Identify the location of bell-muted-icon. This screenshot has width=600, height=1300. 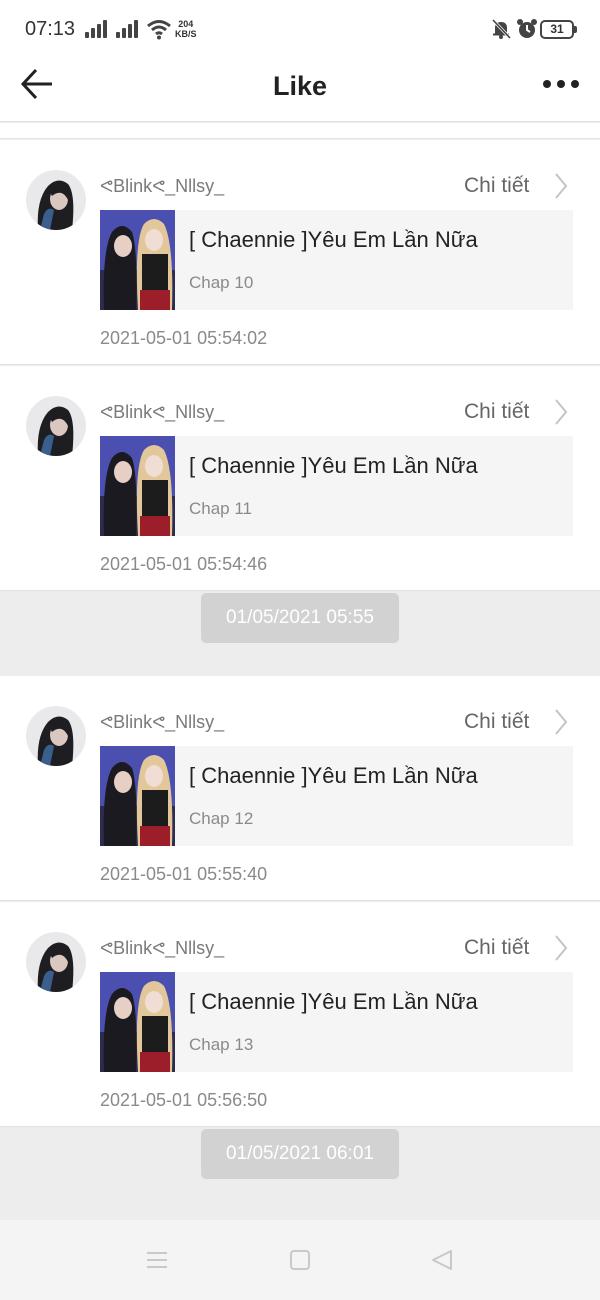
(501, 29).